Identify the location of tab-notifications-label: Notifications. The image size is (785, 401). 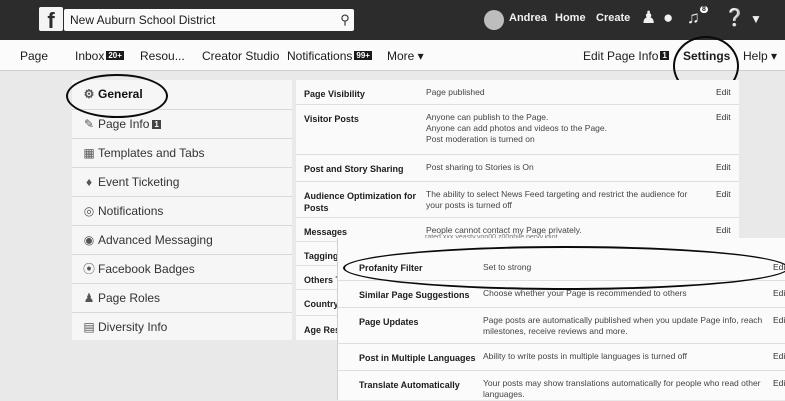
(320, 56).